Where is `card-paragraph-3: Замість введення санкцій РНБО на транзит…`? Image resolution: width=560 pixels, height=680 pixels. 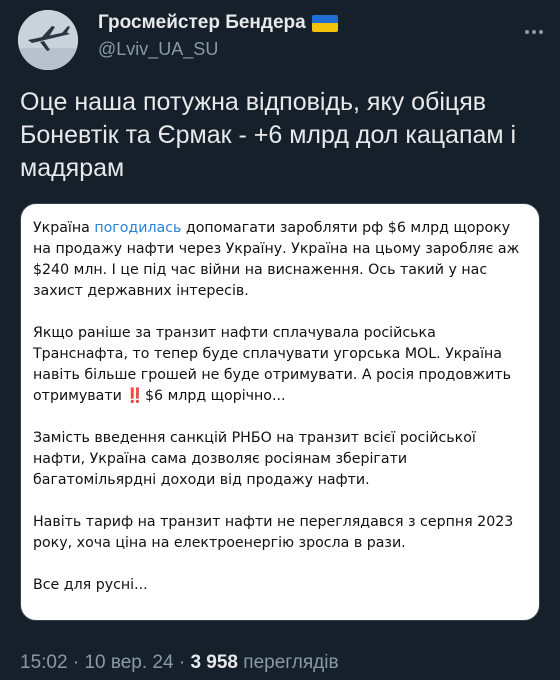 card-paragraph-3: Замість введення санкцій РНБО на транзит… is located at coordinates (254, 459).